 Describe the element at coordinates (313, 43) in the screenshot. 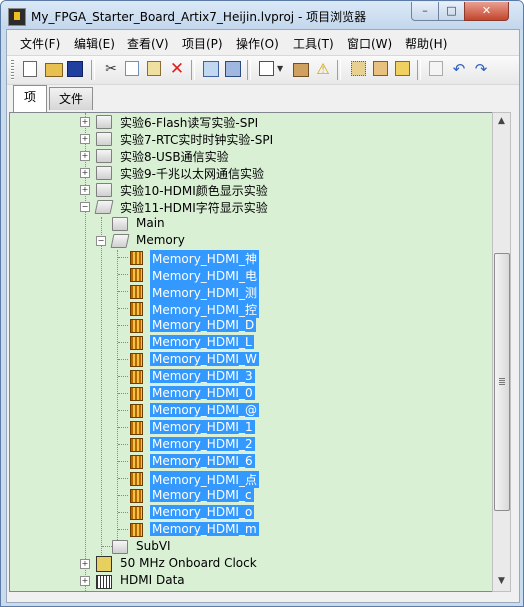

I see `menu-tools: 工具(T)` at that location.